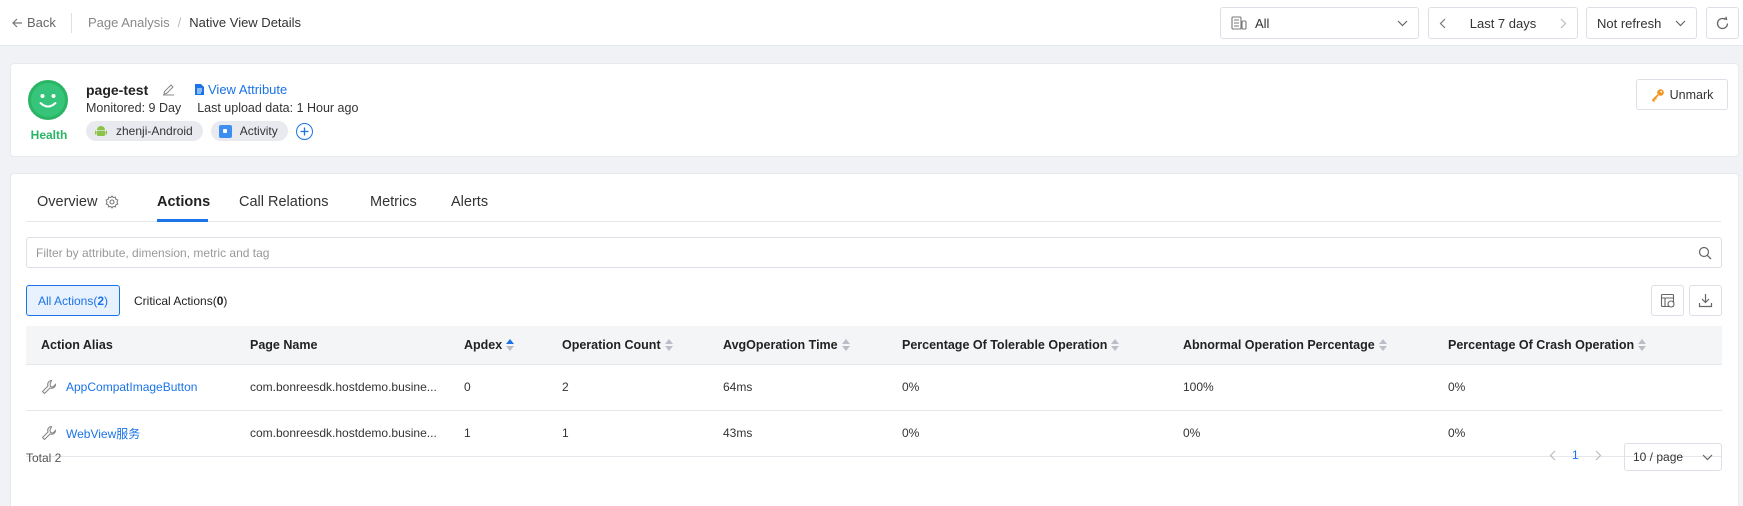 The height and width of the screenshot is (506, 1743). I want to click on cell-crash-percentage: 0%, so click(1577, 387).